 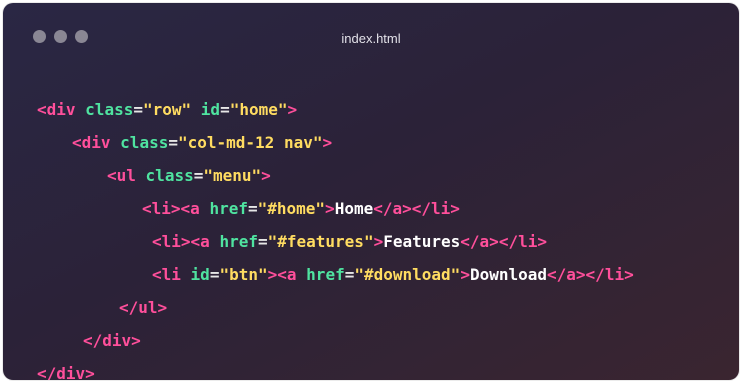 What do you see at coordinates (166, 274) in the screenshot?
I see `token-tag: <li` at bounding box center [166, 274].